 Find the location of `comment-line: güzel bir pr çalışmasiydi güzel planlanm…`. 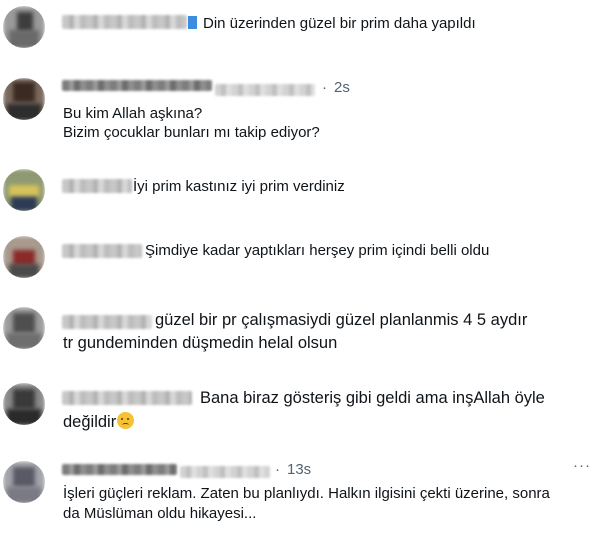

comment-line: güzel bir pr çalışmasiydi güzel planlanm… is located at coordinates (341, 320).